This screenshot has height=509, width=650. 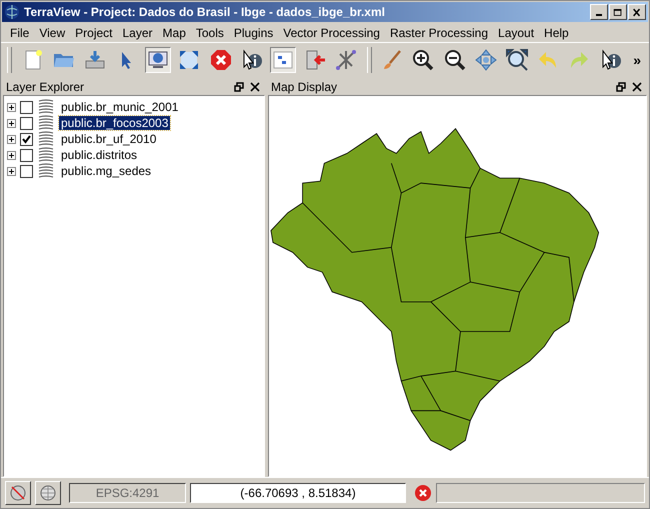 I want to click on menu-item: Layout, so click(x=516, y=33).